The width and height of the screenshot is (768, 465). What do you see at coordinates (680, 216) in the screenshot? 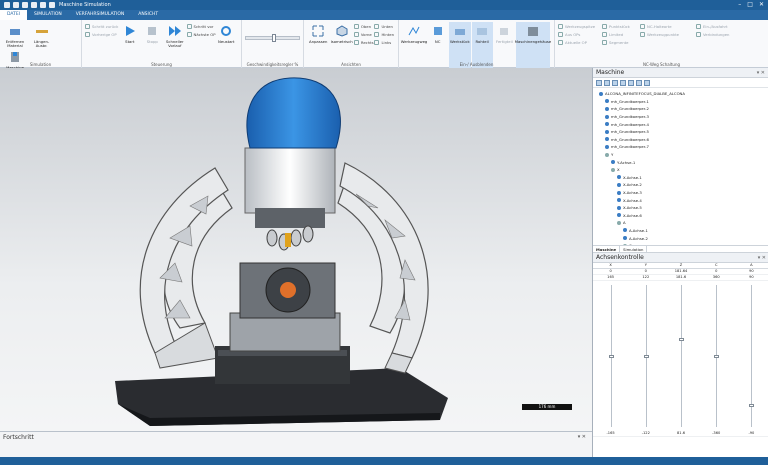
I see `tree-node: X-Achse-6` at bounding box center [680, 216].